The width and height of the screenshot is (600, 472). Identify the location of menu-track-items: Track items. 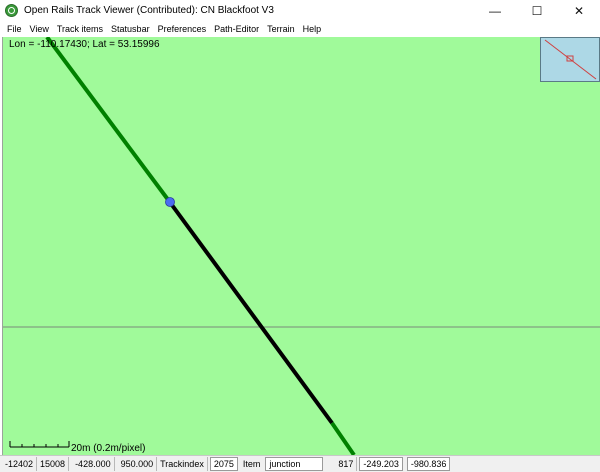
(80, 29).